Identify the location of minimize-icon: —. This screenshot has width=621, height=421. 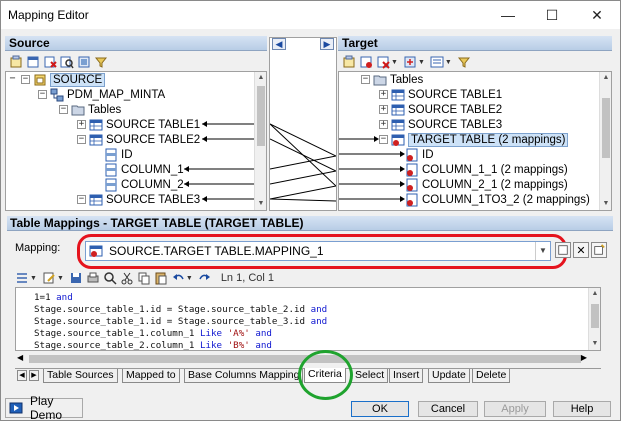
(508, 15).